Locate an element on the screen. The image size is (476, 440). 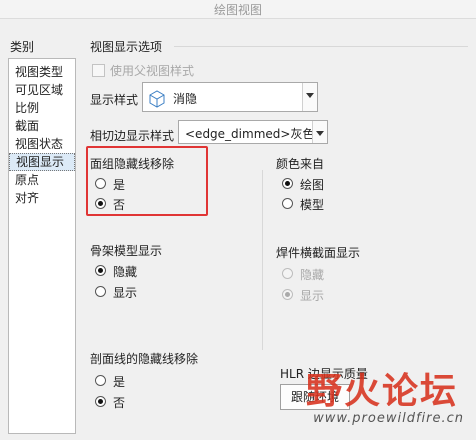
category-item-view-type: 视图类型 is located at coordinates (42, 72).